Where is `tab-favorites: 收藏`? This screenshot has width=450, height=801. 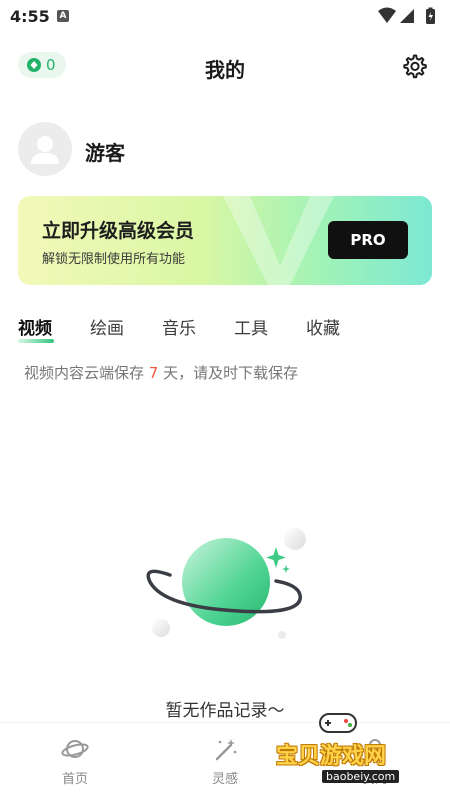
tab-favorites: 收藏 is located at coordinates (323, 326).